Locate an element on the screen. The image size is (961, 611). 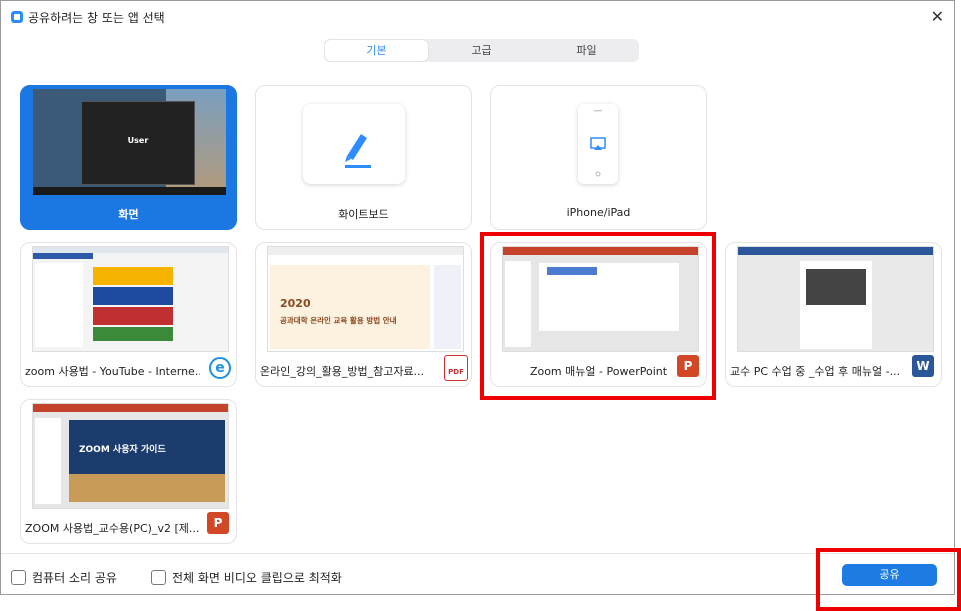
source-label: Zoom 매뉴얼 - PowerPoint is located at coordinates (598, 371).